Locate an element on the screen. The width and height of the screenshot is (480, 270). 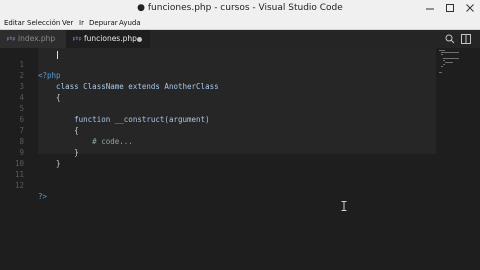
tab-label: funciones.php is located at coordinates (110, 38).